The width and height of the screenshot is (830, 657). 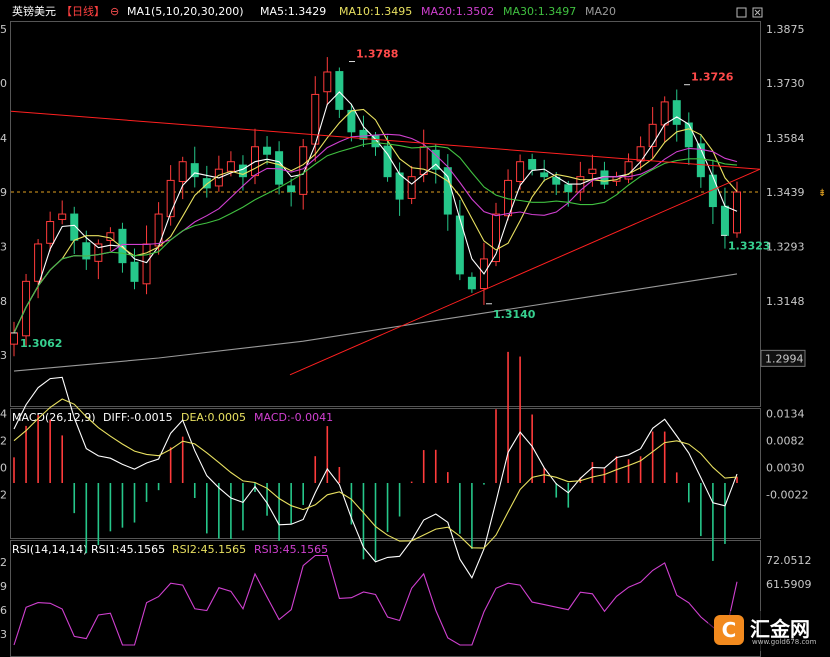 I want to click on rsi-left-tick: 6, so click(x=3, y=610).